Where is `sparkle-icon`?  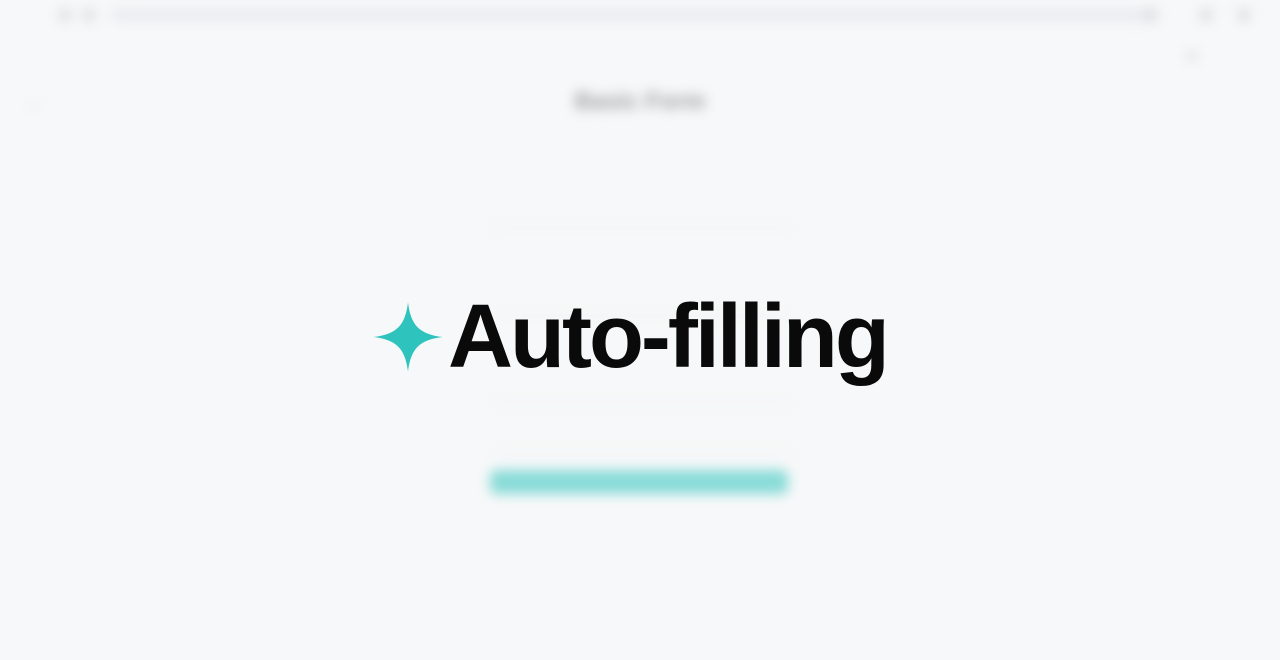 sparkle-icon is located at coordinates (408, 337).